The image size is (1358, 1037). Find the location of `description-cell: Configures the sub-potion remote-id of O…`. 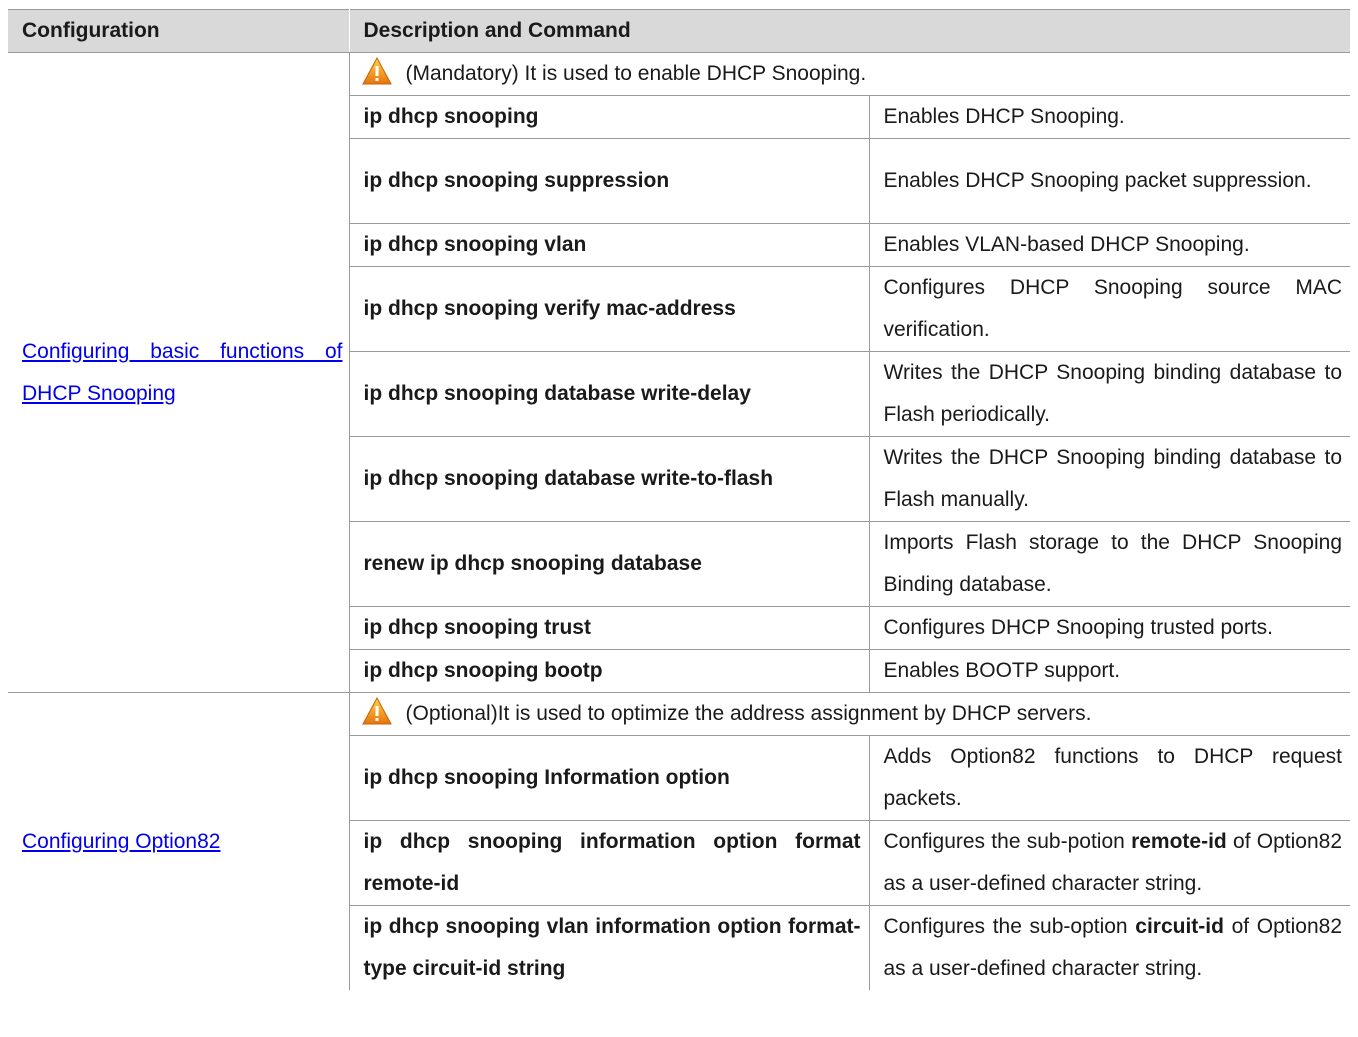

description-cell: Configures the sub-potion remote-id of O… is located at coordinates (1110, 863).